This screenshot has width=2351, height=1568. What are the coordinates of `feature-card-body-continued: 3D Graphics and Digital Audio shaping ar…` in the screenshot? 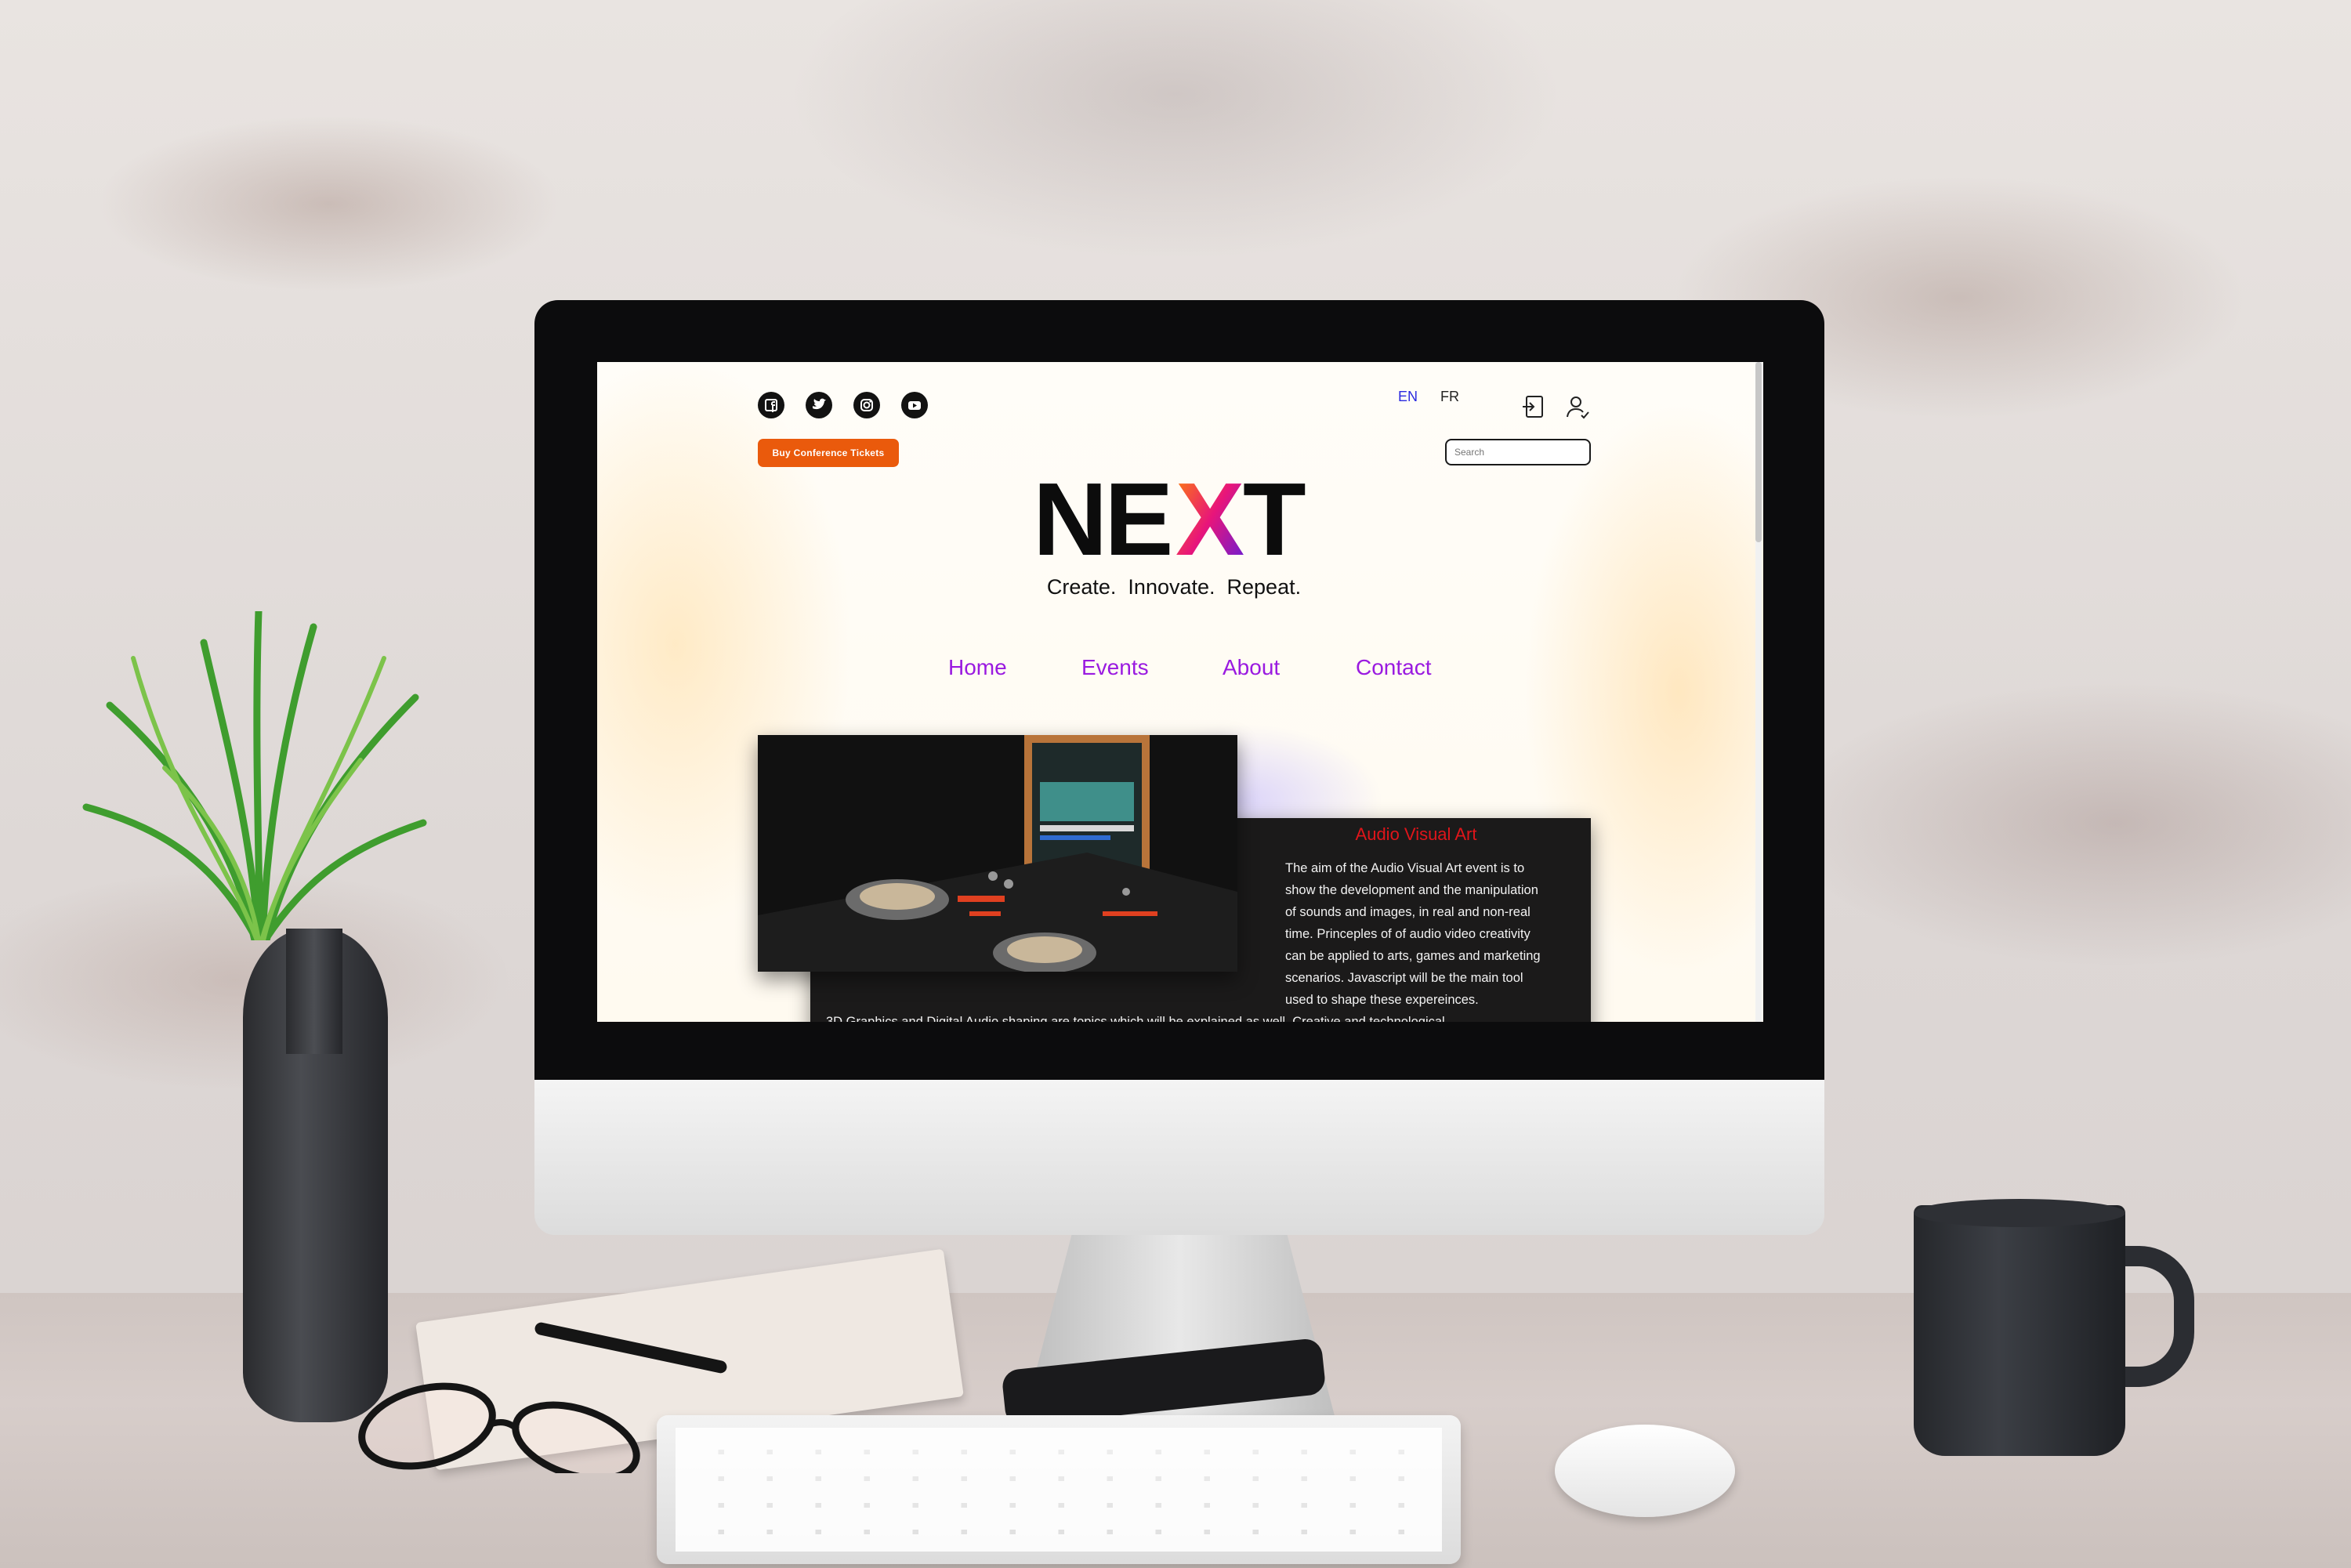 It's located at (1135, 1019).